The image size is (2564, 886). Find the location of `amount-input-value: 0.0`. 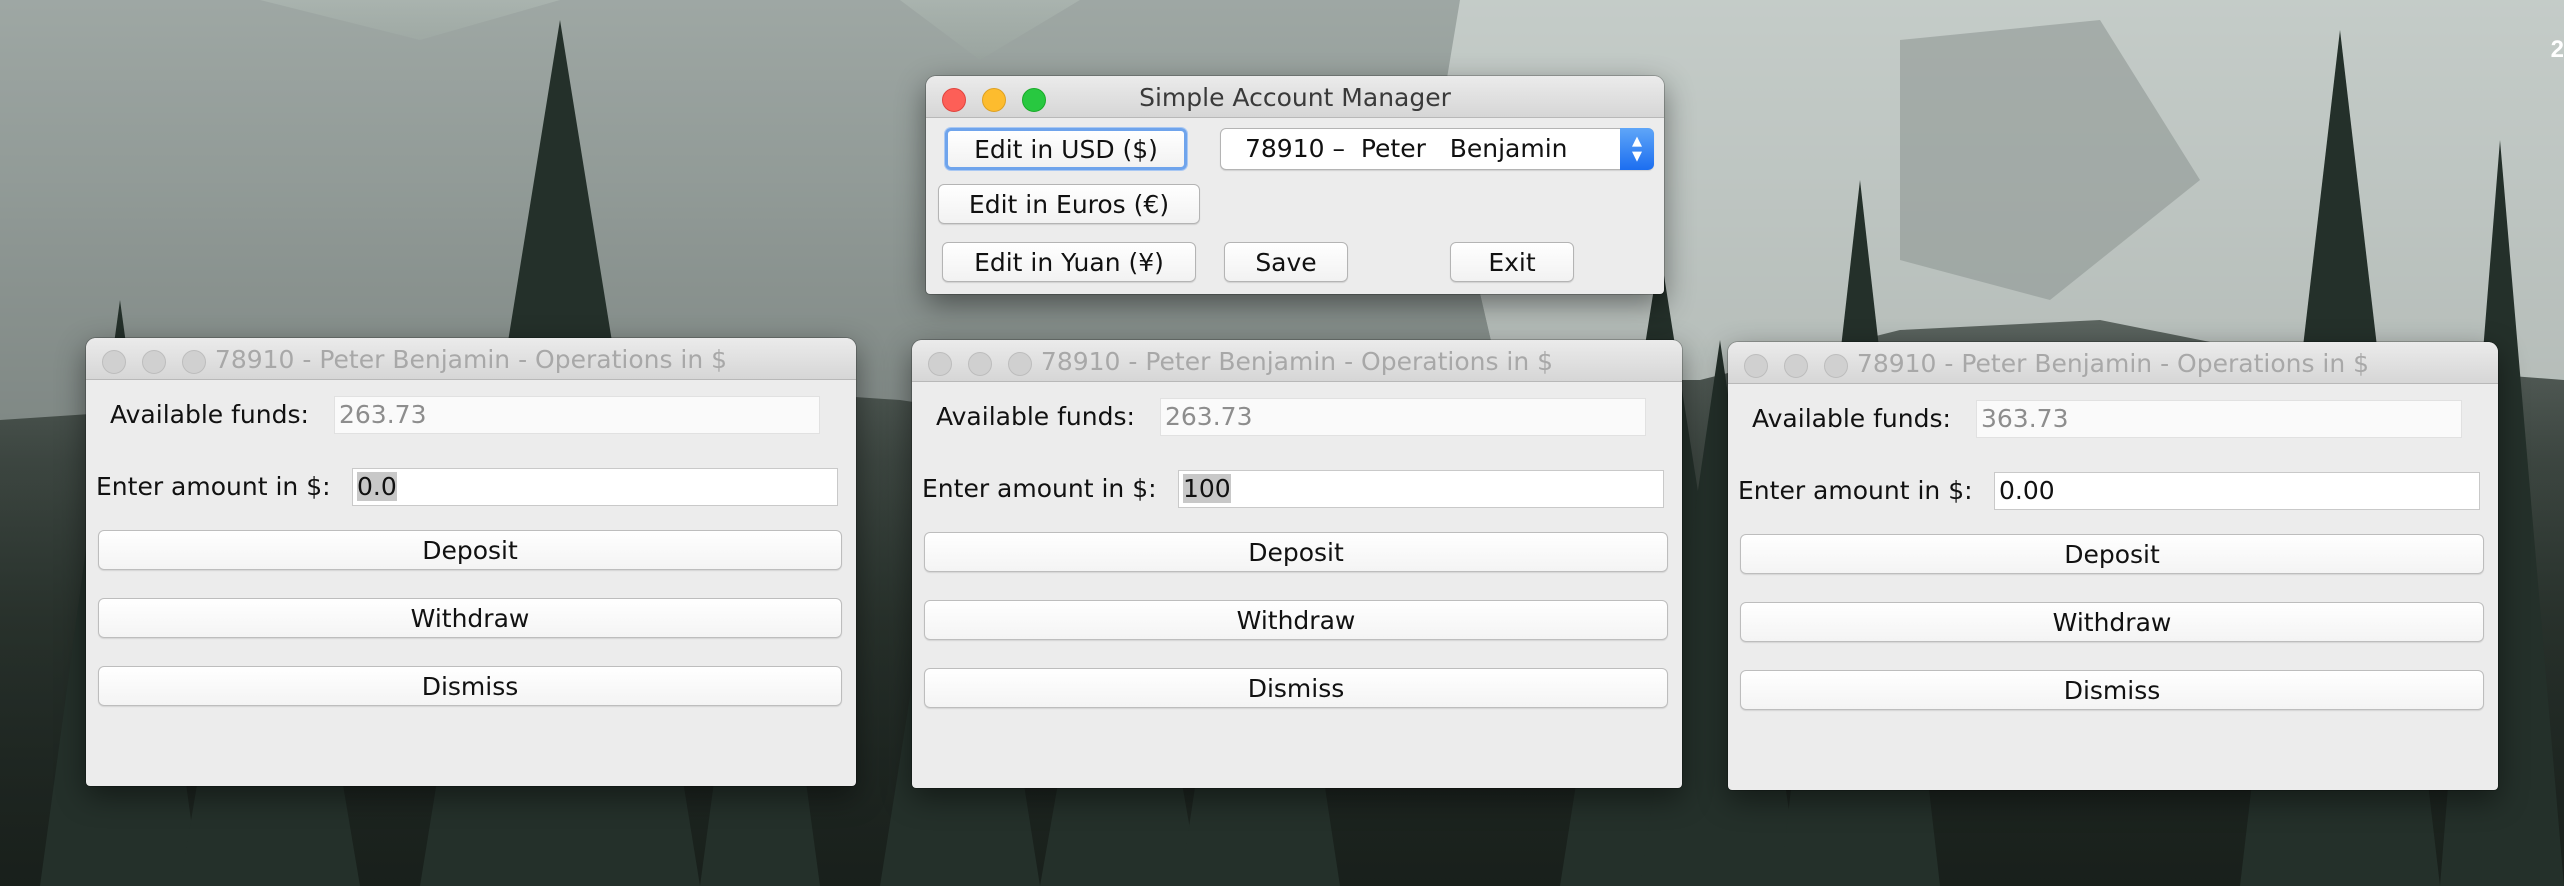

amount-input-value: 0.0 is located at coordinates (377, 486).